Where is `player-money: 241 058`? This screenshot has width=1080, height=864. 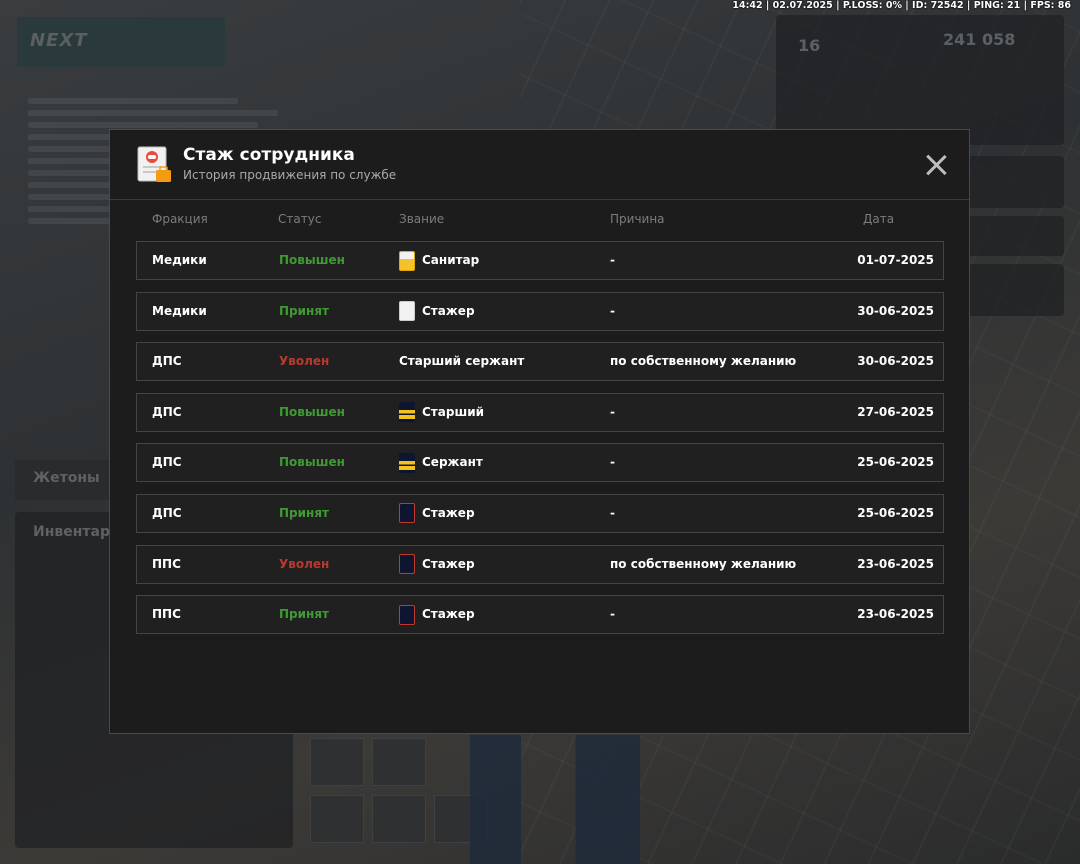
player-money: 241 058 is located at coordinates (979, 39).